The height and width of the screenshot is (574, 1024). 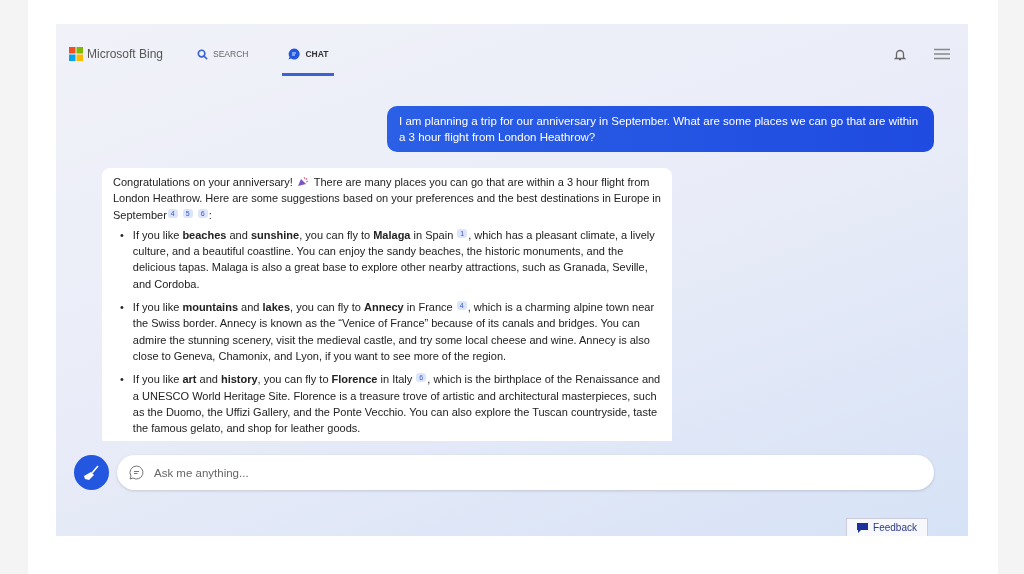 I want to click on logo-icon, so click(x=76, y=54).